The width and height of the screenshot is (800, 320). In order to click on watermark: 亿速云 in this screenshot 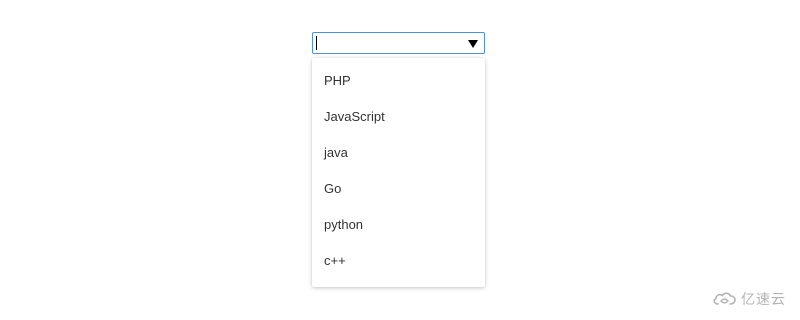, I will do `click(752, 299)`.